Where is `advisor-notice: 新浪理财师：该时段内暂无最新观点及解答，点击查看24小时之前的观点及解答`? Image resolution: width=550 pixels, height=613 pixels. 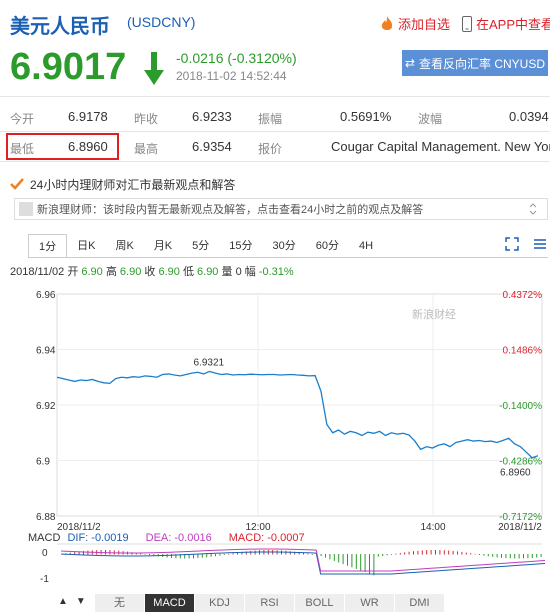 advisor-notice: 新浪理财师：该时段内暂无最新观点及解答，点击查看24小时之前的观点及解答 is located at coordinates (281, 209).